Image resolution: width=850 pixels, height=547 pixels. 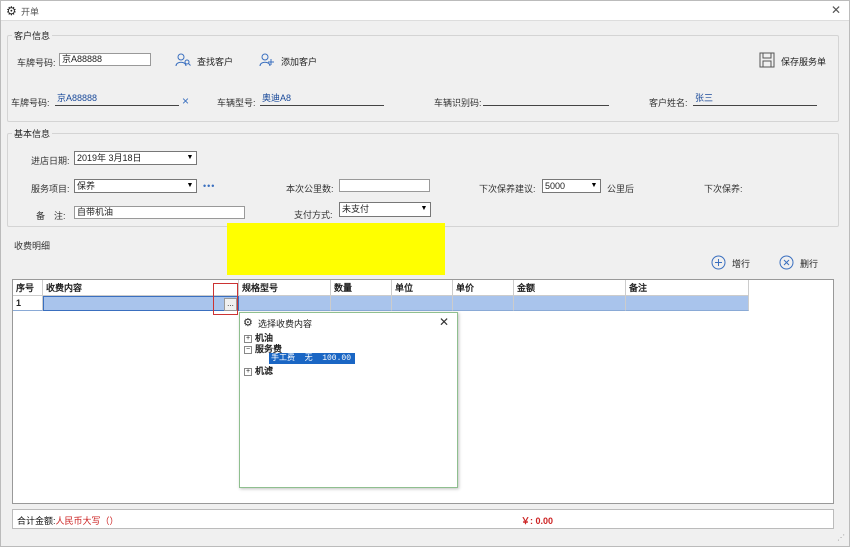 I want to click on service-value: 保养, so click(x=86, y=186).